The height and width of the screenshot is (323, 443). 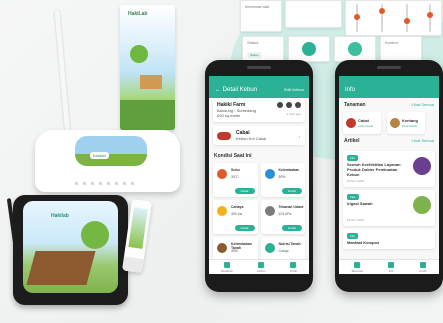 What do you see at coordinates (410, 126) in the screenshot?
I see `plant-sub: Lihat Detail` at bounding box center [410, 126].